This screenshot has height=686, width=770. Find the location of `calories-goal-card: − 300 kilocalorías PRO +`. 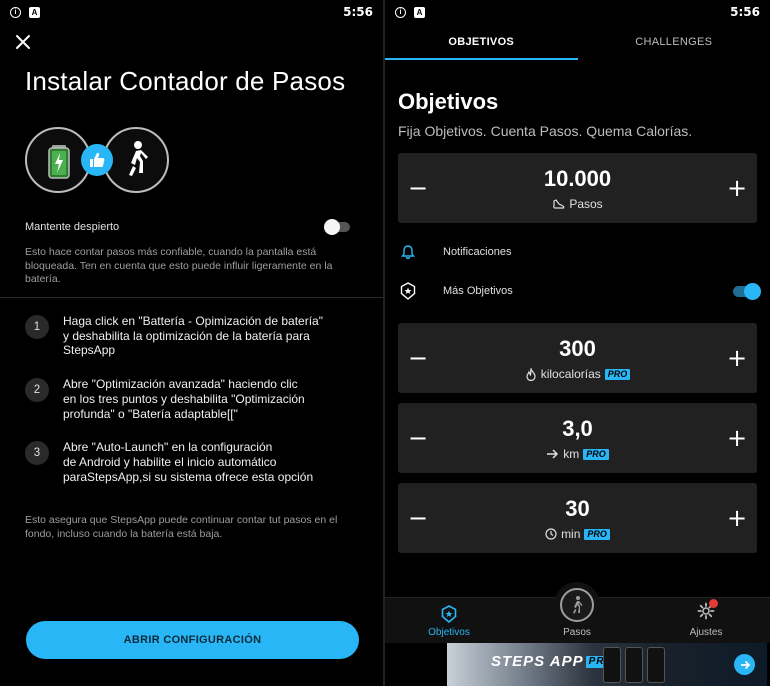

calories-goal-card: − 300 kilocalorías PRO + is located at coordinates (577, 358).